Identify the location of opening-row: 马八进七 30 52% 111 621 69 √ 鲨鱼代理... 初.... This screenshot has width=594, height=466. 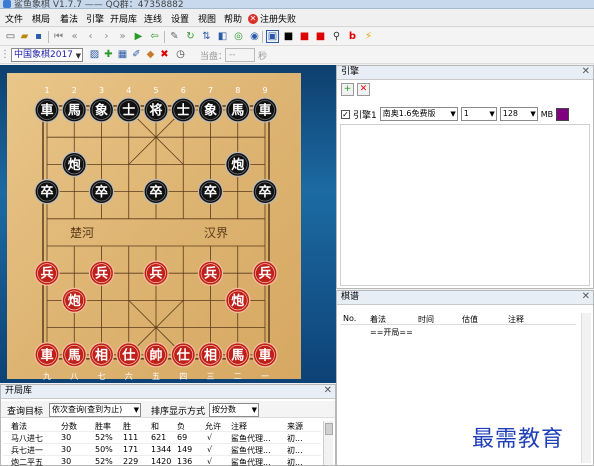
(162, 438).